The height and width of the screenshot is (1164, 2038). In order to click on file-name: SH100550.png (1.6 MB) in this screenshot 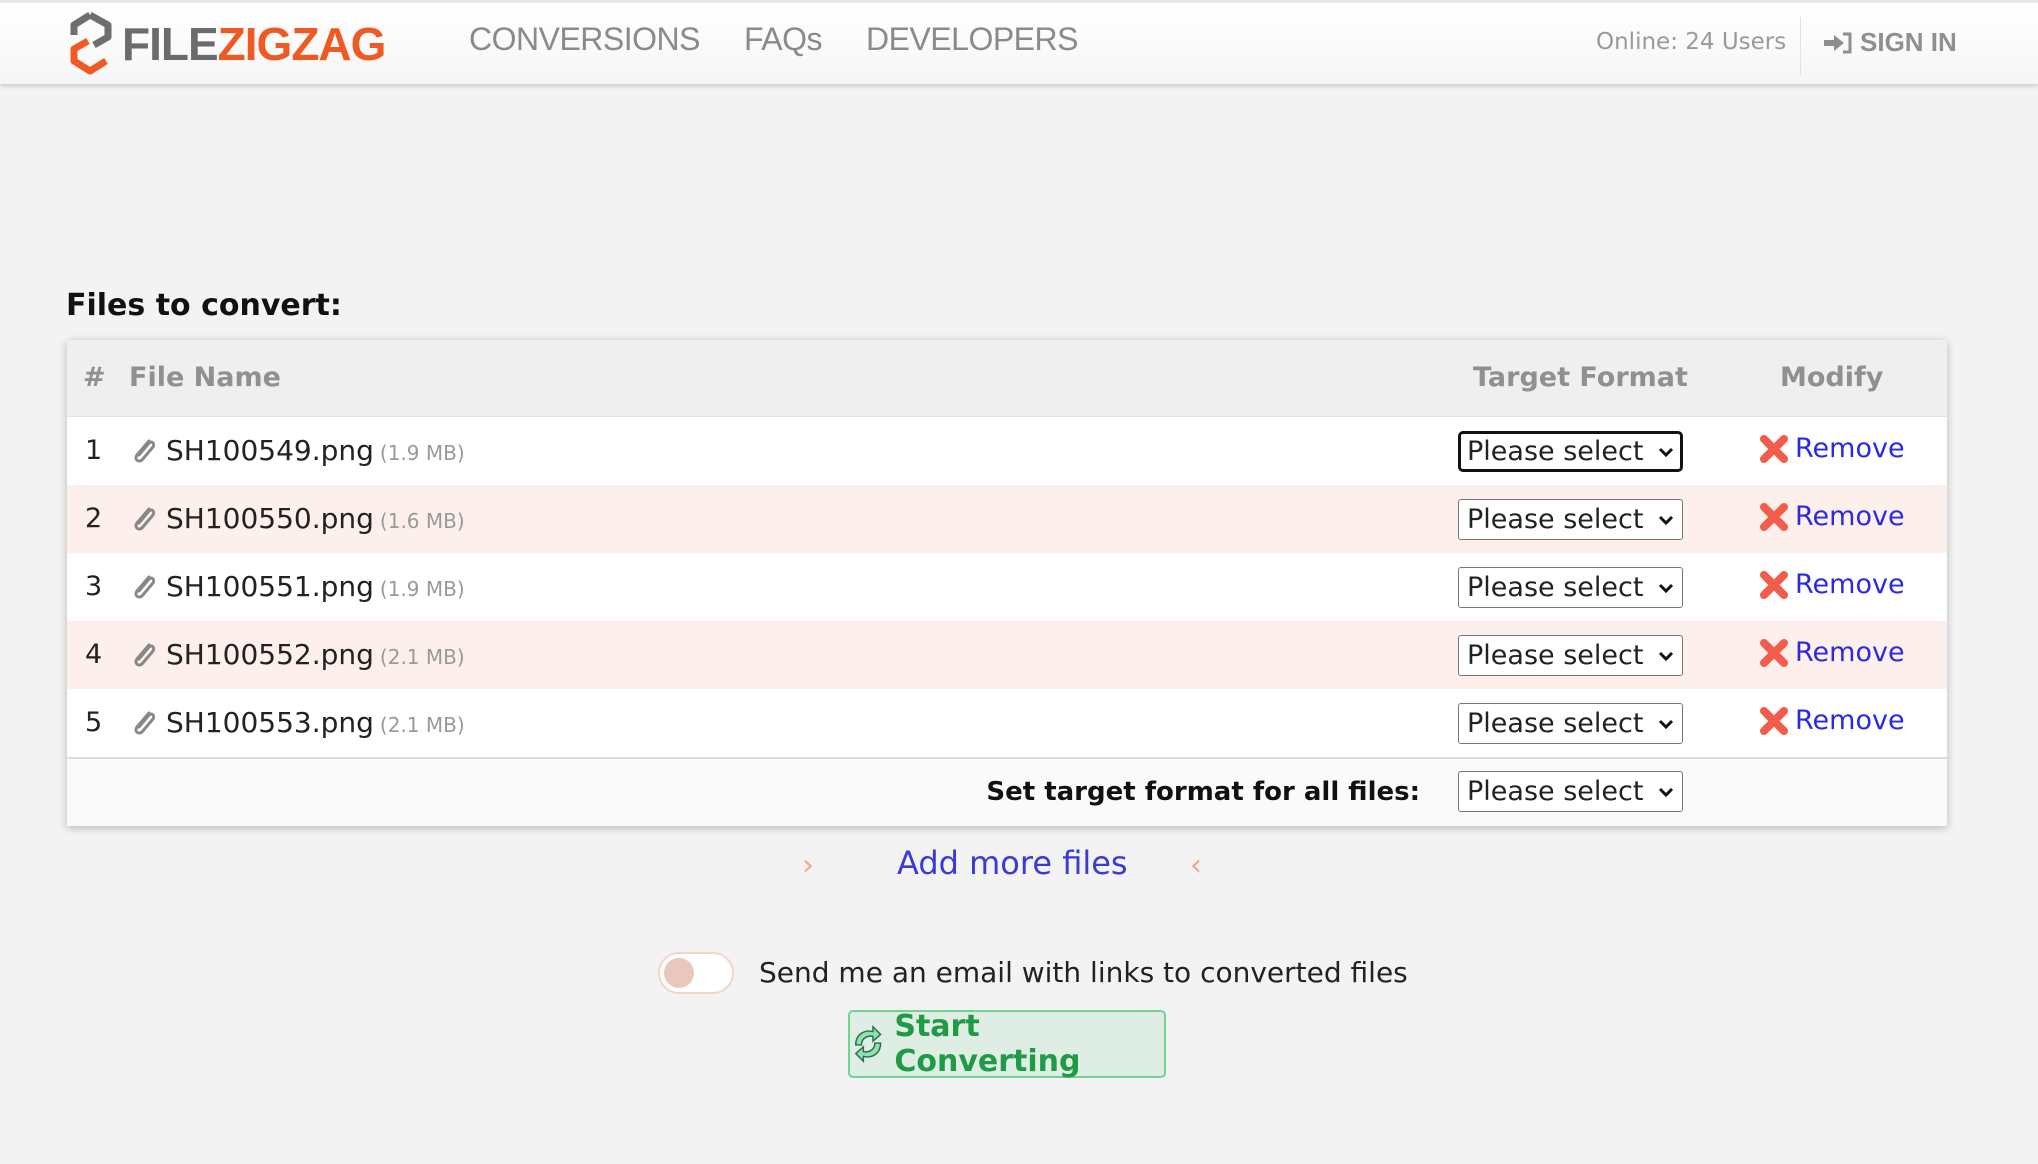, I will do `click(315, 518)`.